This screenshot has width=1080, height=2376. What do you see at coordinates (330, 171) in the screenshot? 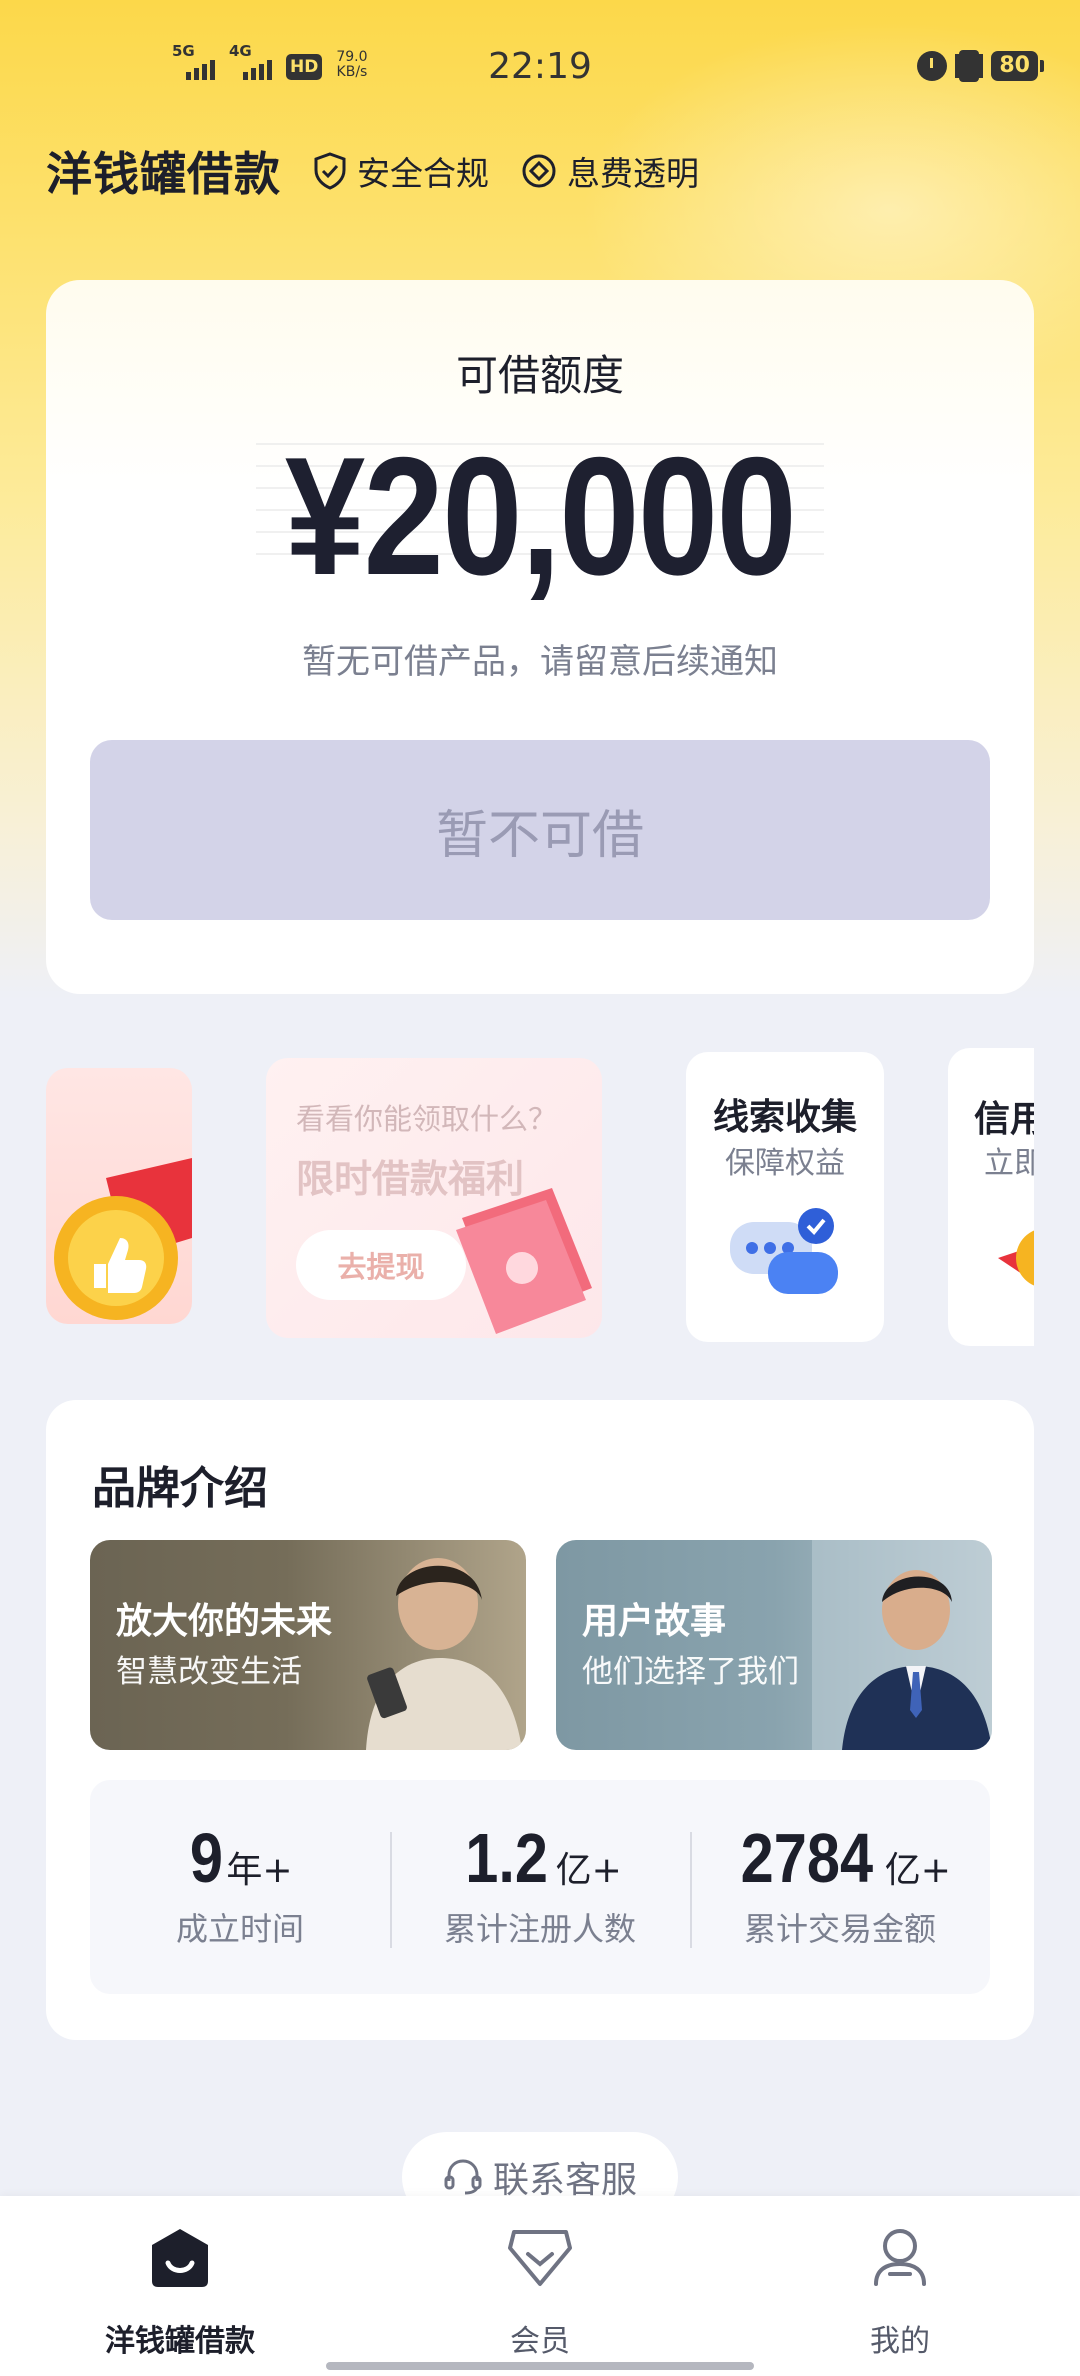
I see `shield-check-icon` at bounding box center [330, 171].